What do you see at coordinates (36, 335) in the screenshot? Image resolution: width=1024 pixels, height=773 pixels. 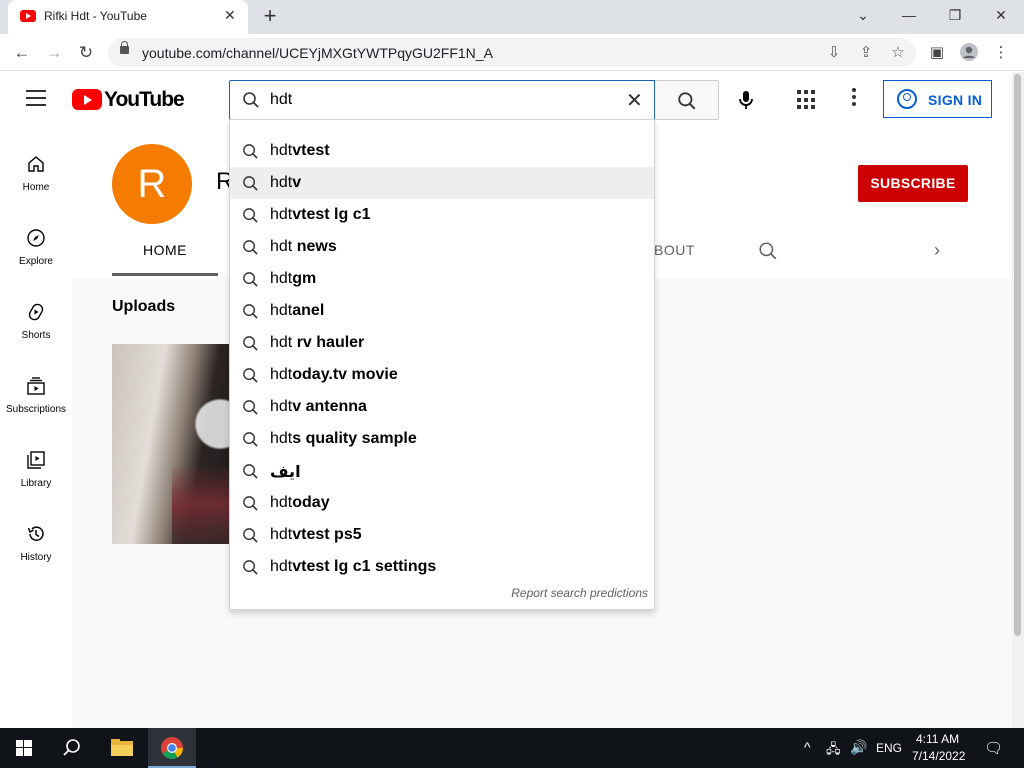 I see `sidebar-item-label: Shorts` at bounding box center [36, 335].